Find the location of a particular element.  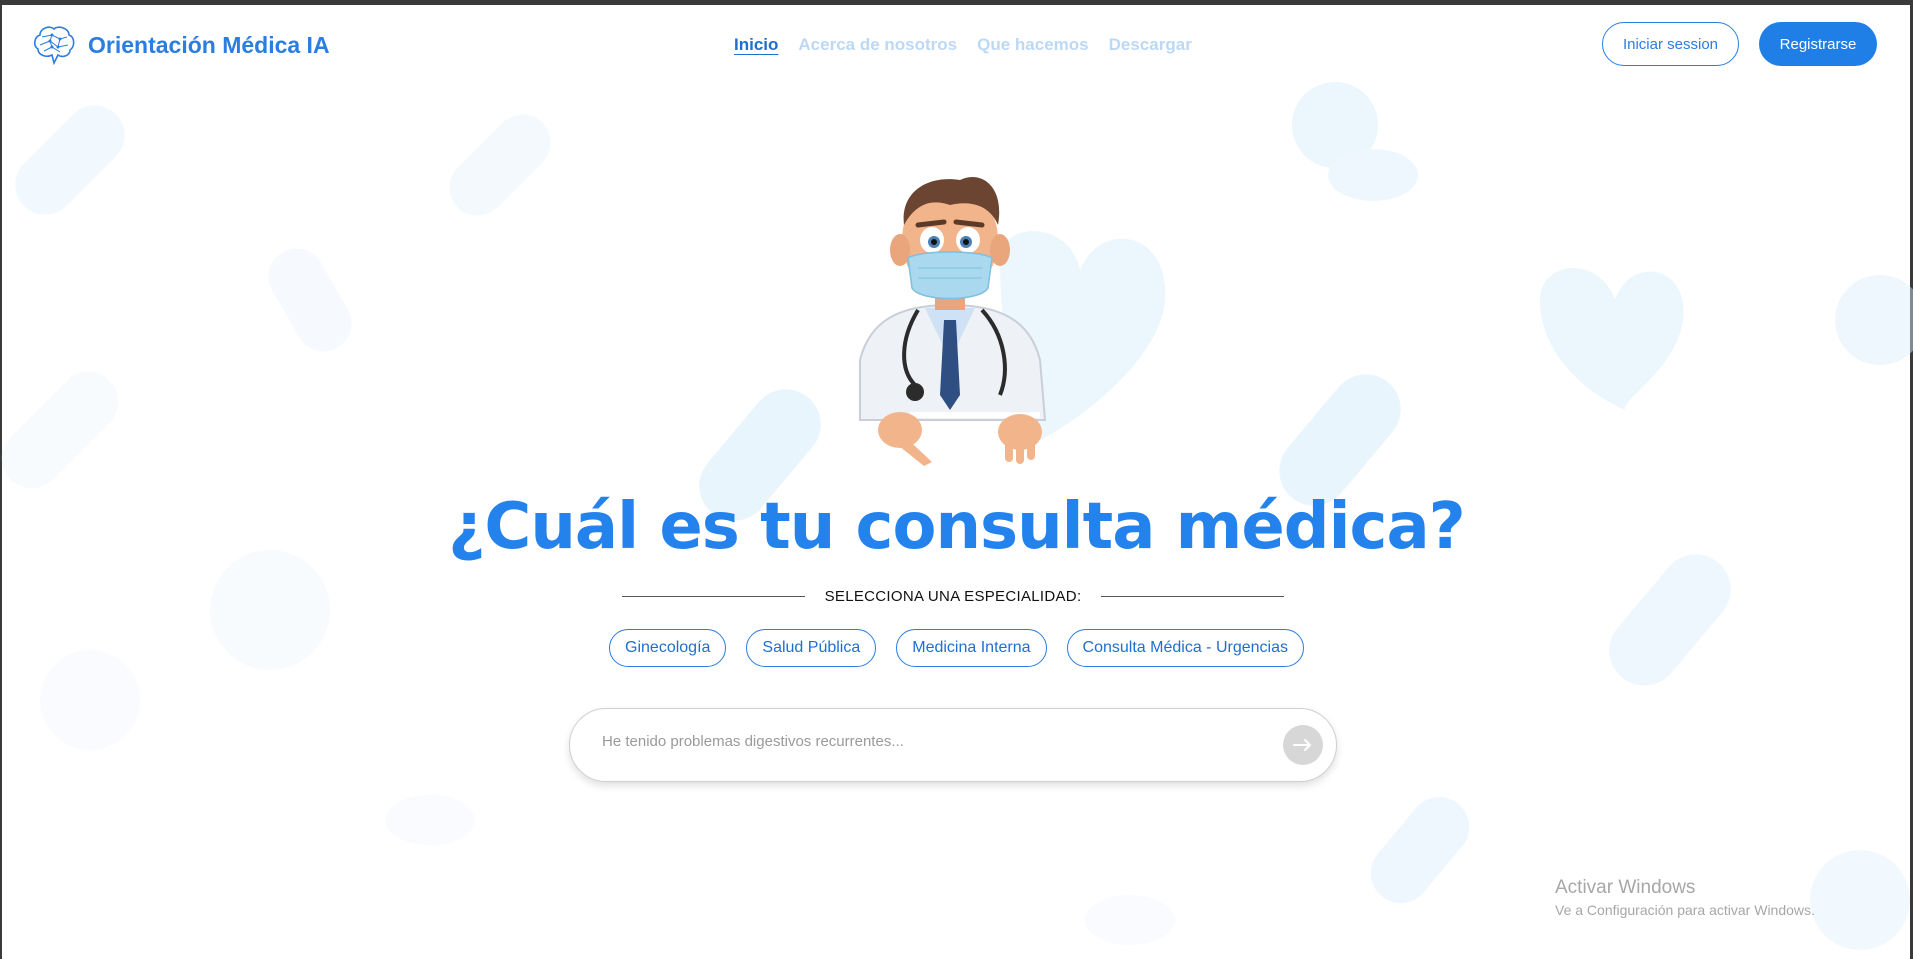

chip-medicina-interna: Medicina Interna is located at coordinates (971, 648).